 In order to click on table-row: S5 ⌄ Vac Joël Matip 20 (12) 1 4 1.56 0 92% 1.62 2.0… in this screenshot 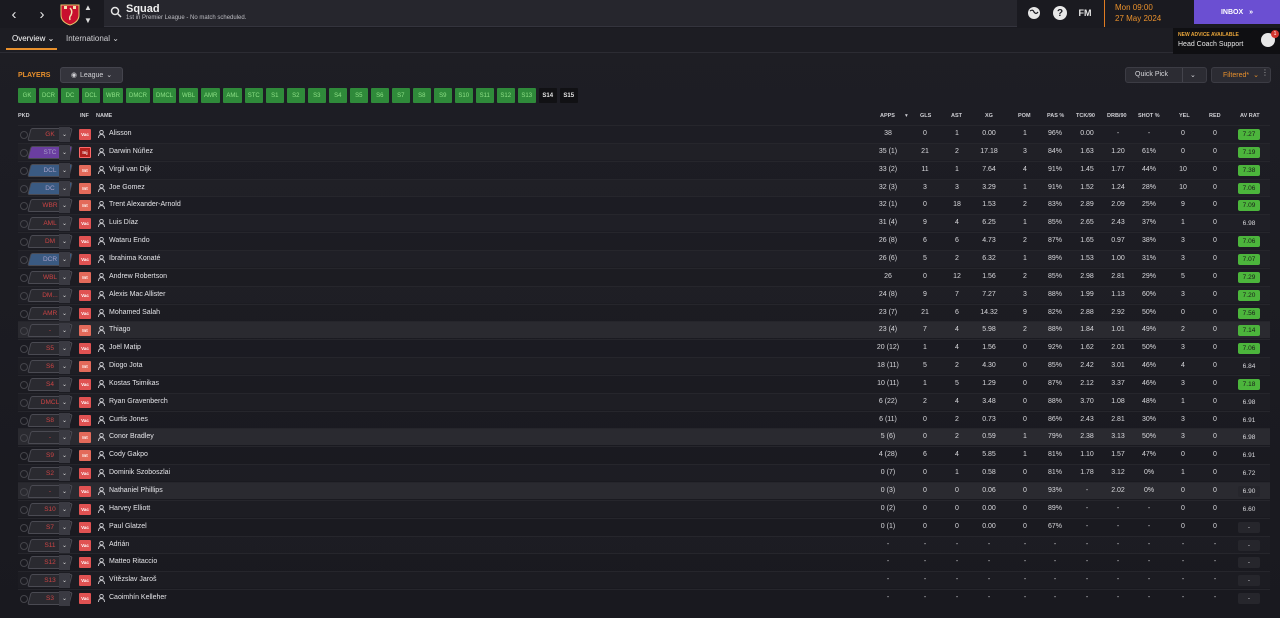, I will do `click(644, 348)`.